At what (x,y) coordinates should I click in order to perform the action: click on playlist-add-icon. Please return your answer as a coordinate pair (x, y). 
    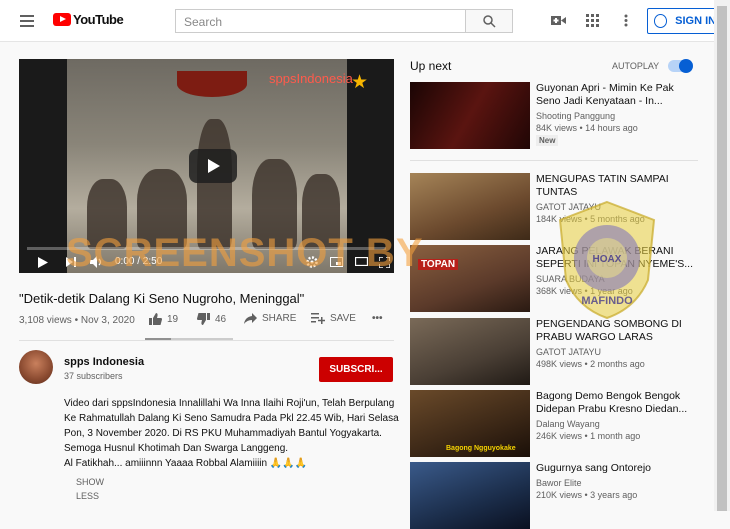
    Looking at the image, I should click on (318, 318).